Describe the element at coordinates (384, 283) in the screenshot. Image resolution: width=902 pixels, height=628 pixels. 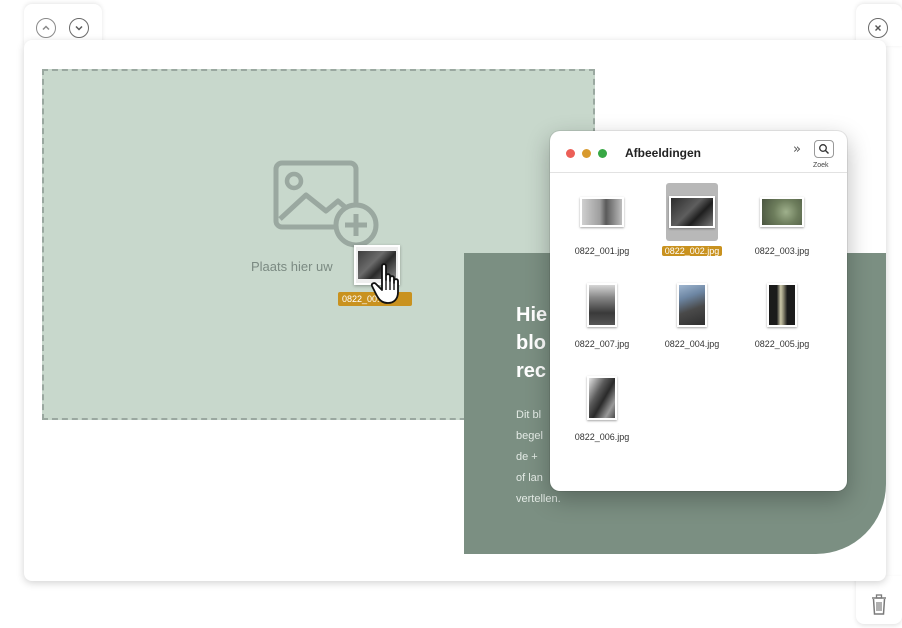
I see `hand-cursor-icon` at that location.